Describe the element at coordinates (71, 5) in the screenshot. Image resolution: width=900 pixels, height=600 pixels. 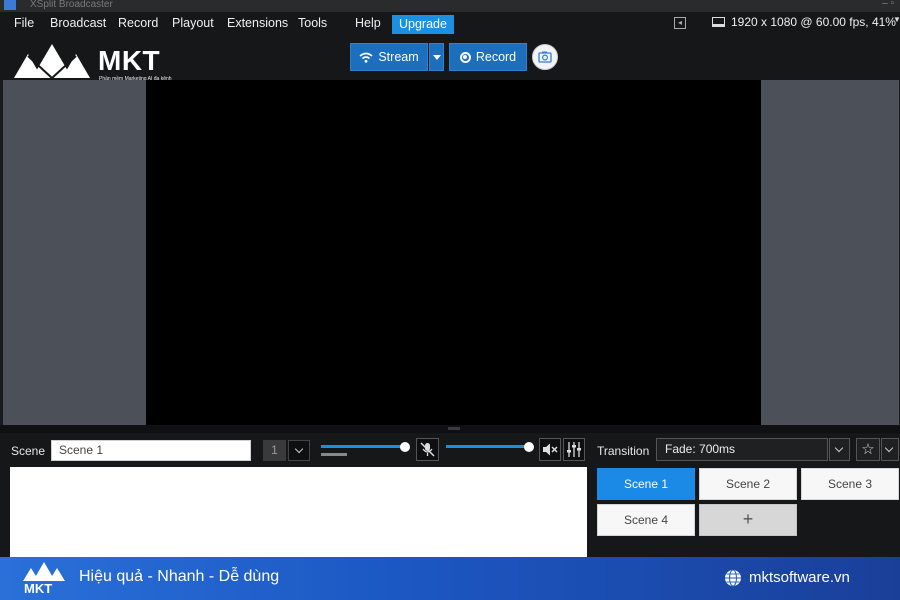
I see `window-title: XSplit Broadcaster` at that location.